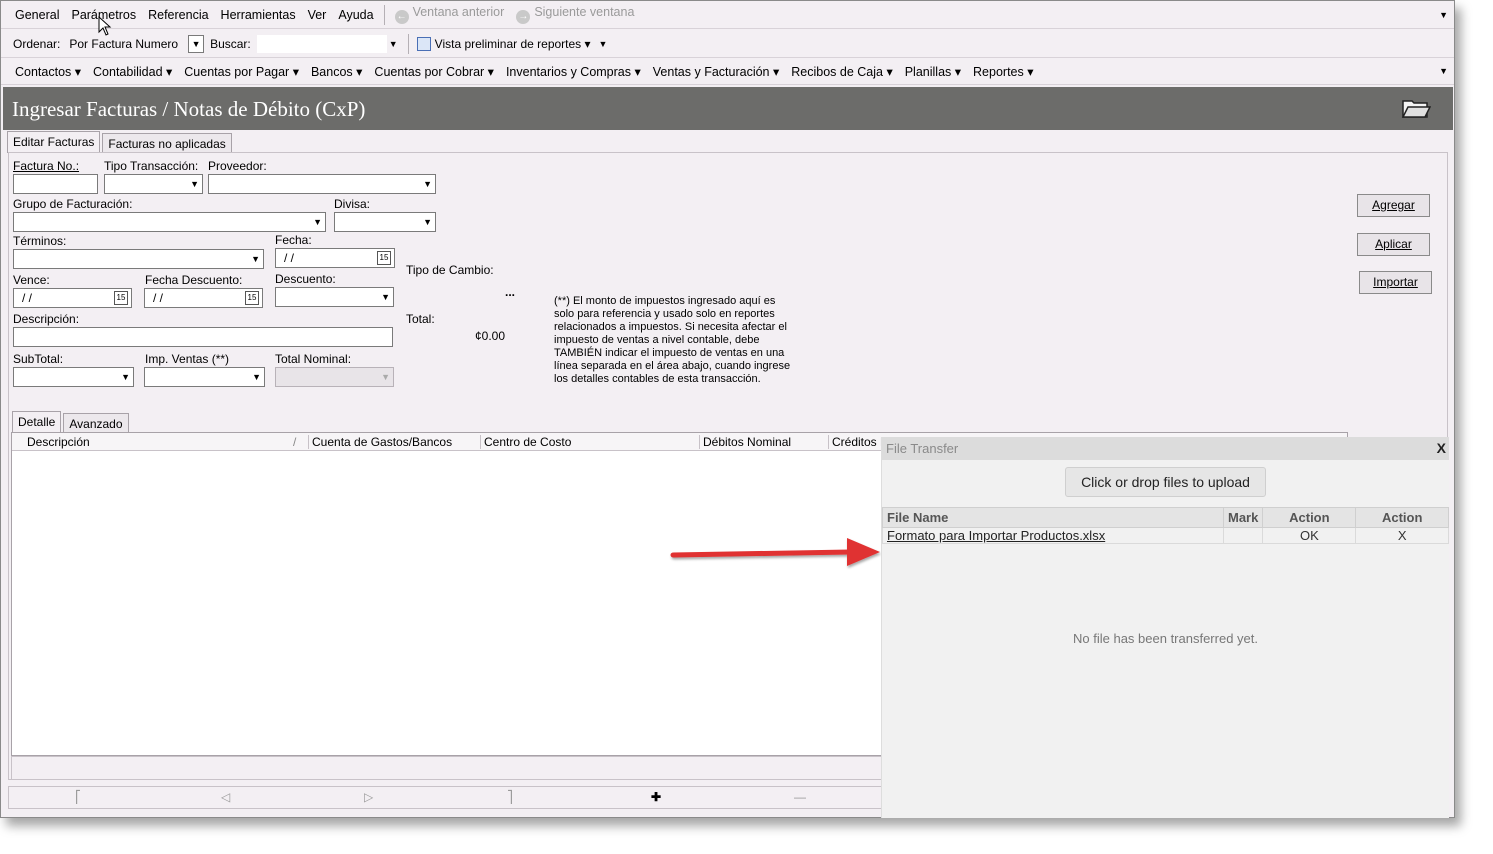 The width and height of the screenshot is (1493, 854). Describe the element at coordinates (401, 17) in the screenshot. I see `back-arrow-icon: ←` at that location.